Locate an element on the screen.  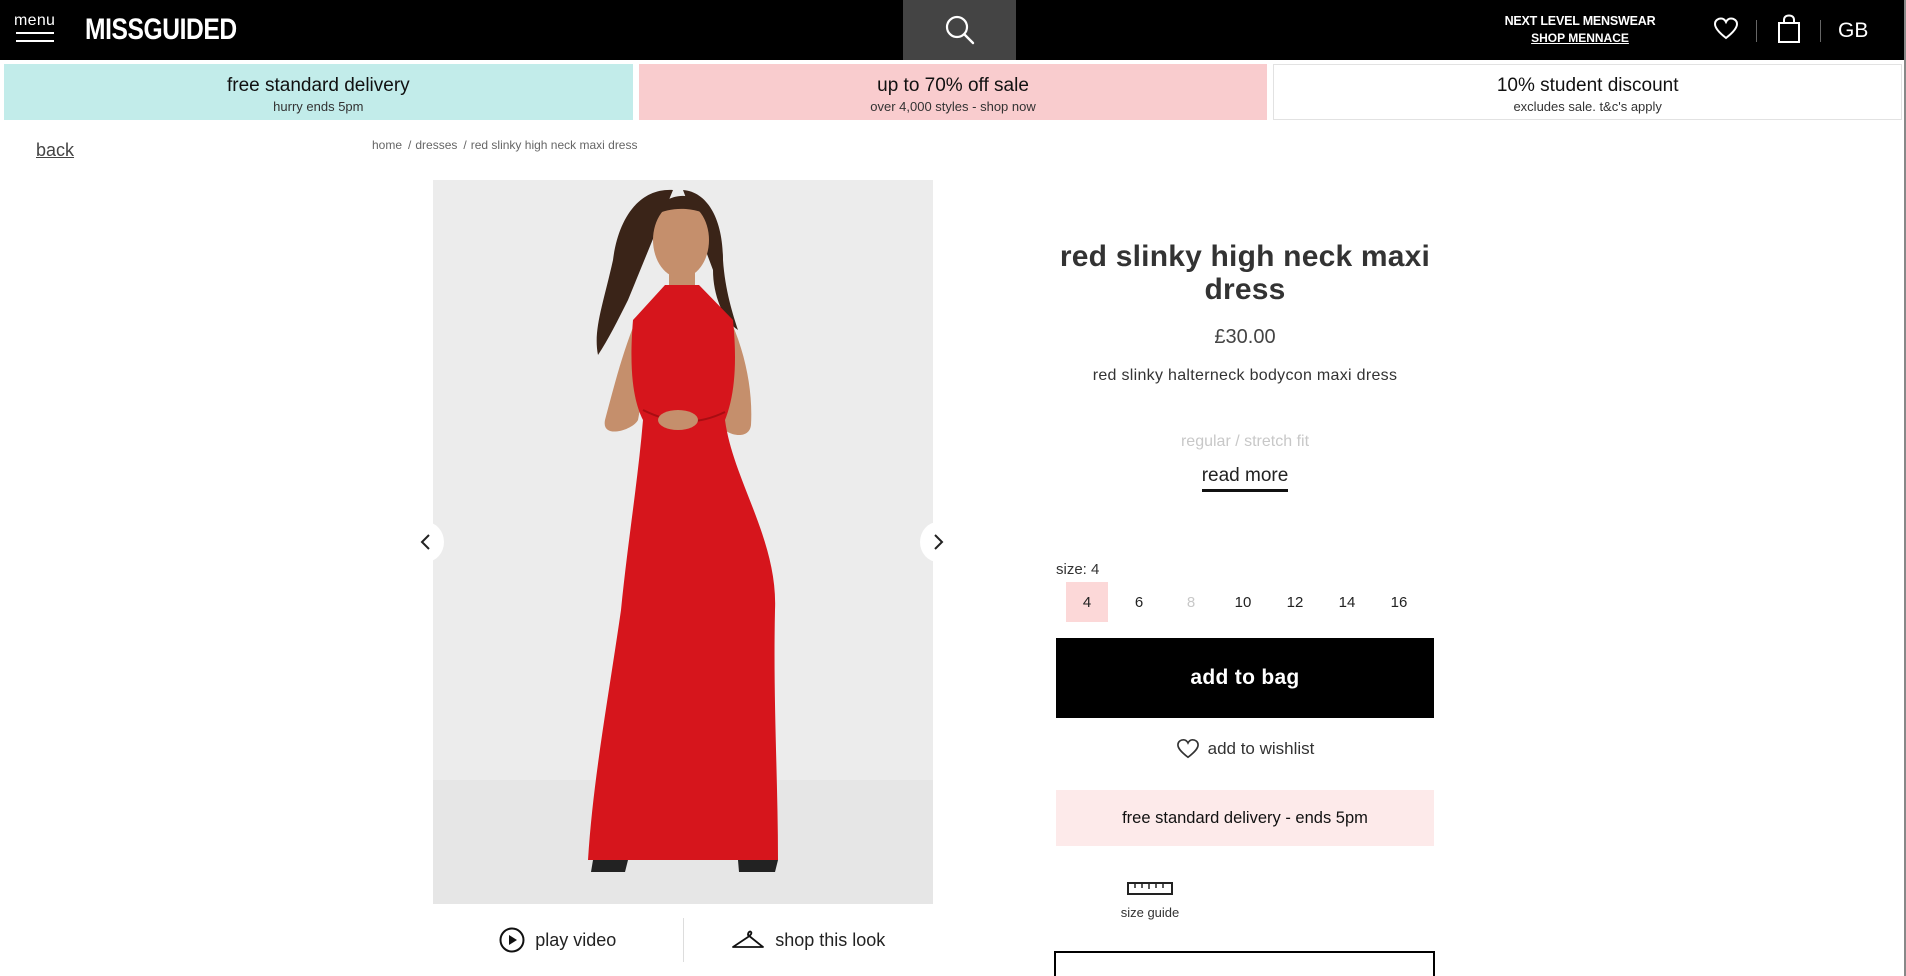
size-option: 4 is located at coordinates (1087, 602).